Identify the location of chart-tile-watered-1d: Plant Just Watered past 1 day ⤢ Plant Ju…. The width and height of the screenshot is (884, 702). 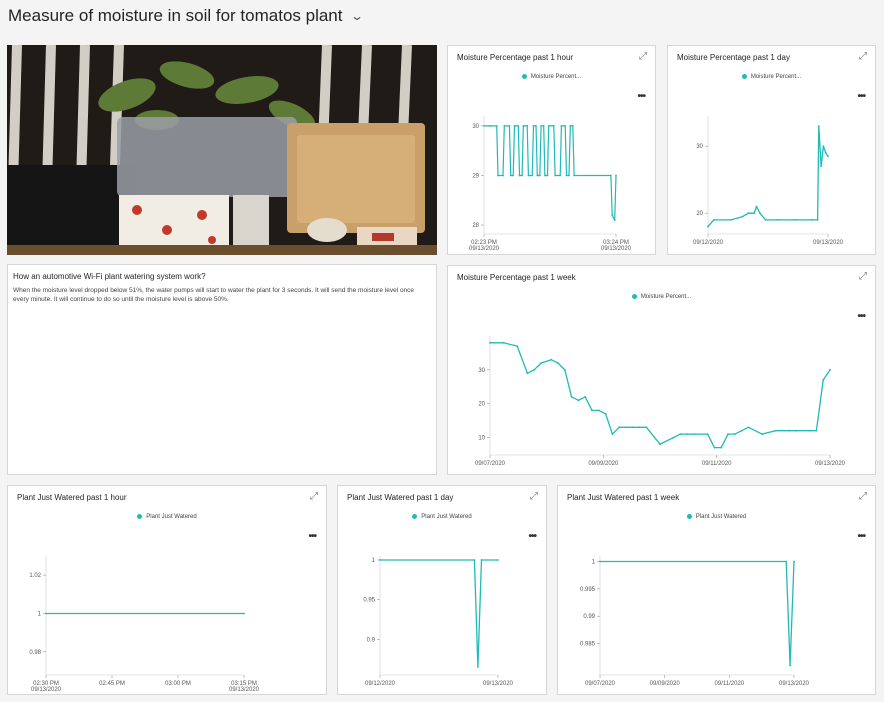
(442, 590).